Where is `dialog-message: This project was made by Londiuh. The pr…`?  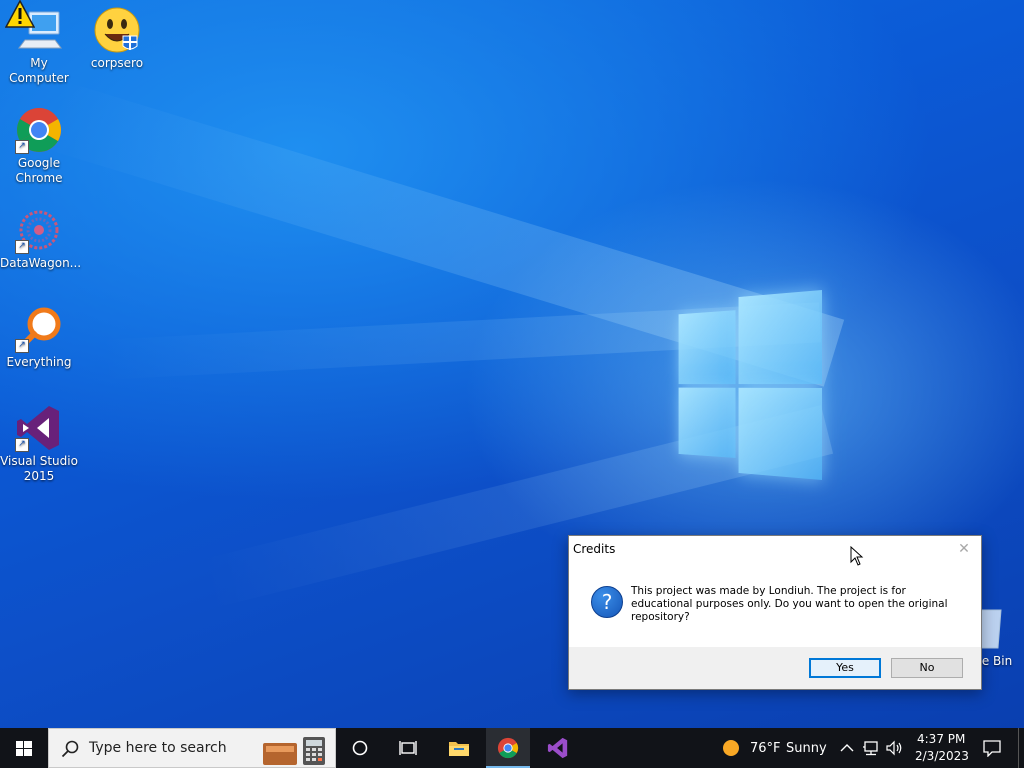 dialog-message: This project was made by Londiuh. The pr… is located at coordinates (789, 604).